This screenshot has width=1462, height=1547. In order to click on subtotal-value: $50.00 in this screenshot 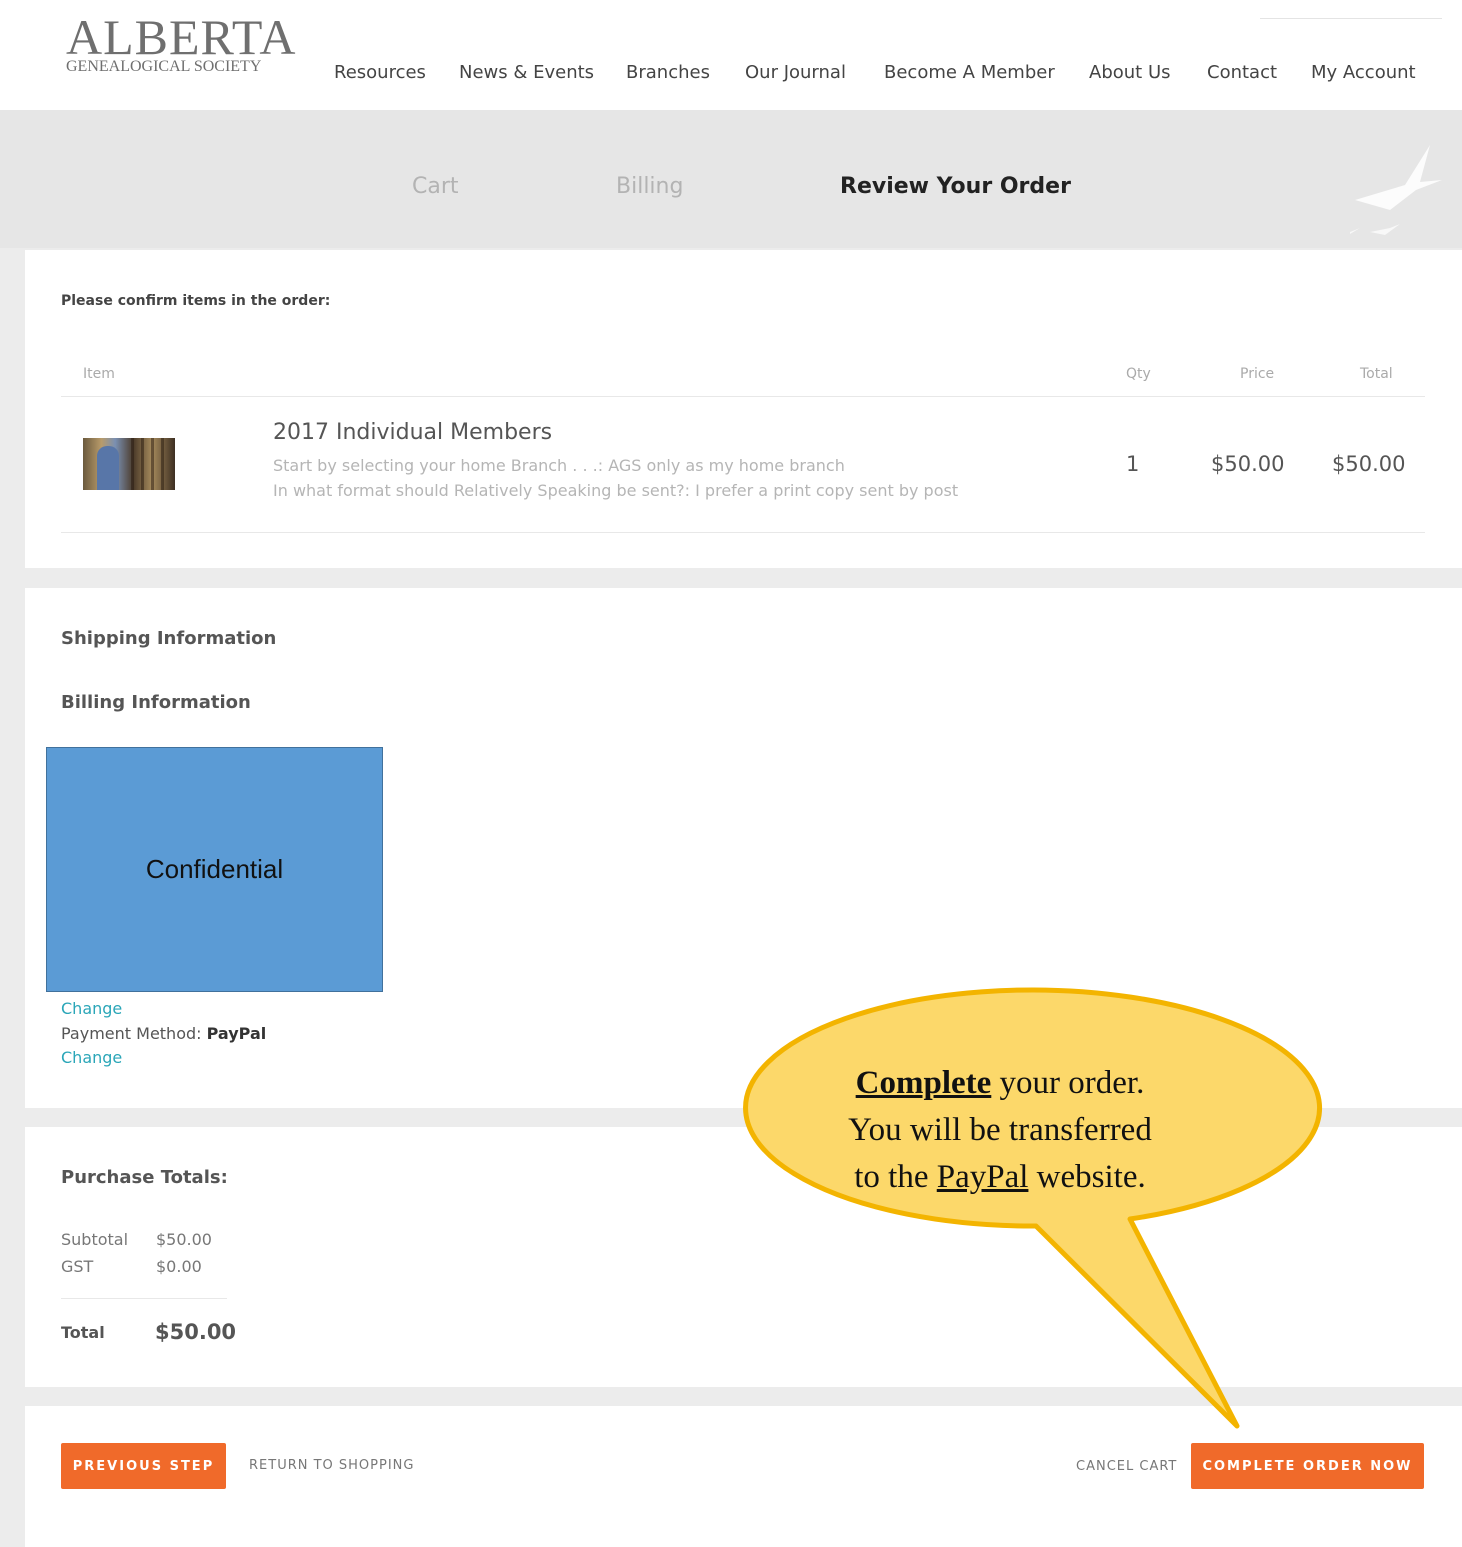, I will do `click(184, 1239)`.